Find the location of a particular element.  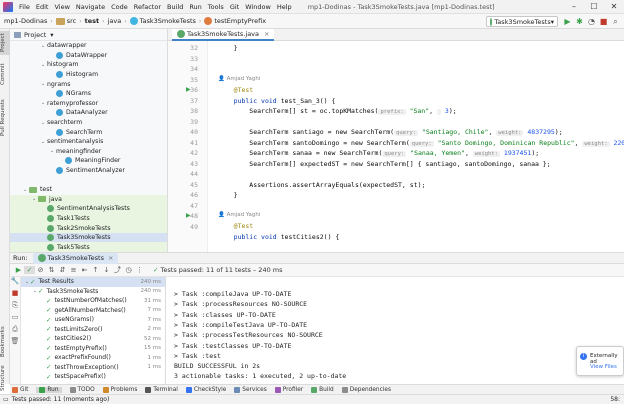

project-tree-item: ⌄ ratemyprofessor is located at coordinates (88, 104).